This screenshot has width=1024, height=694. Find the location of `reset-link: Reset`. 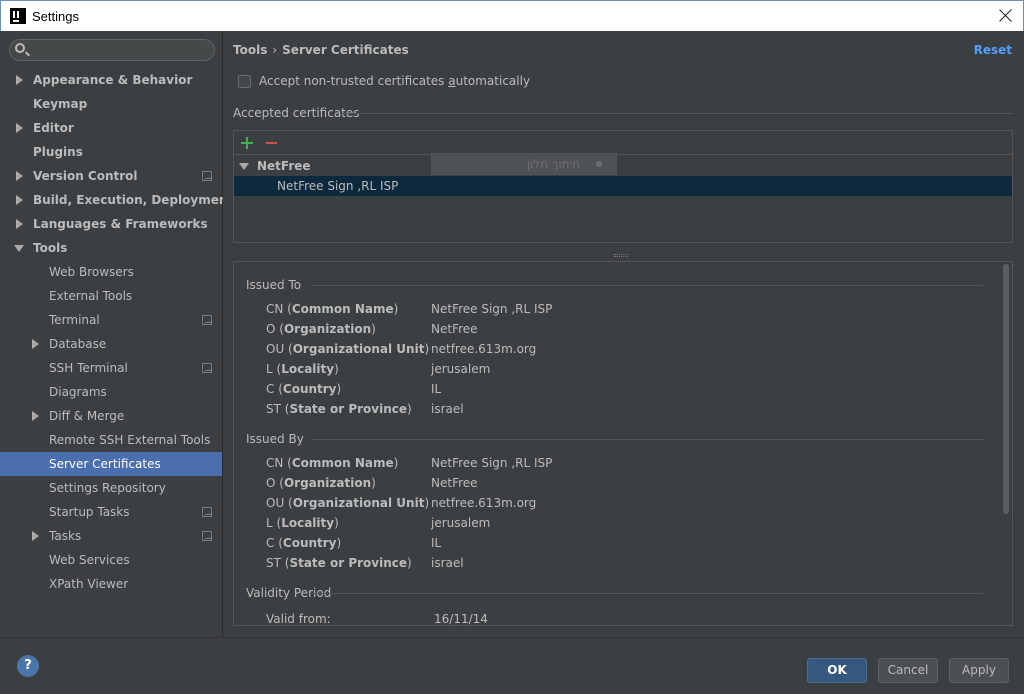

reset-link: Reset is located at coordinates (993, 50).